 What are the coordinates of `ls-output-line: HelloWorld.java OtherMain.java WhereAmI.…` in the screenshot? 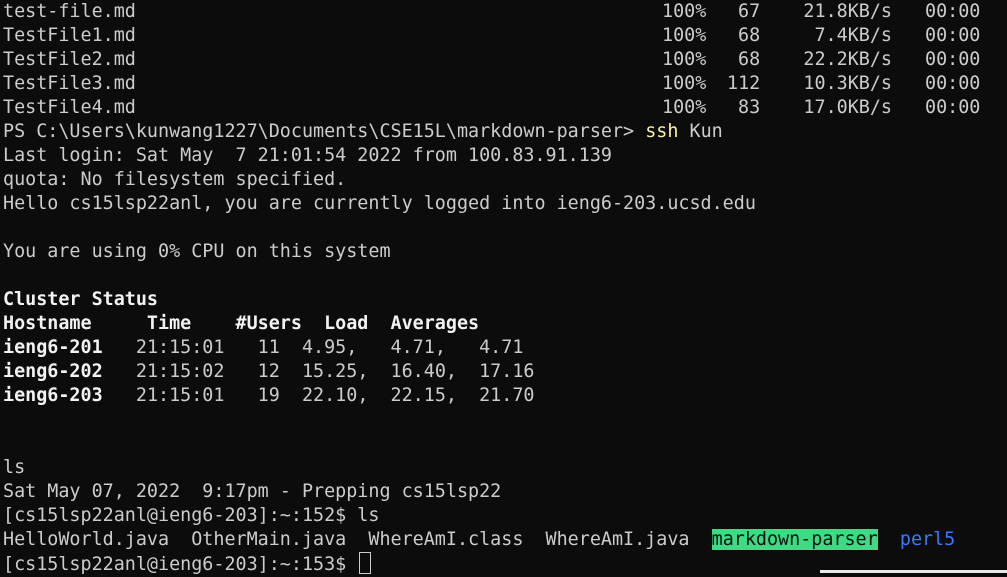 It's located at (505, 540).